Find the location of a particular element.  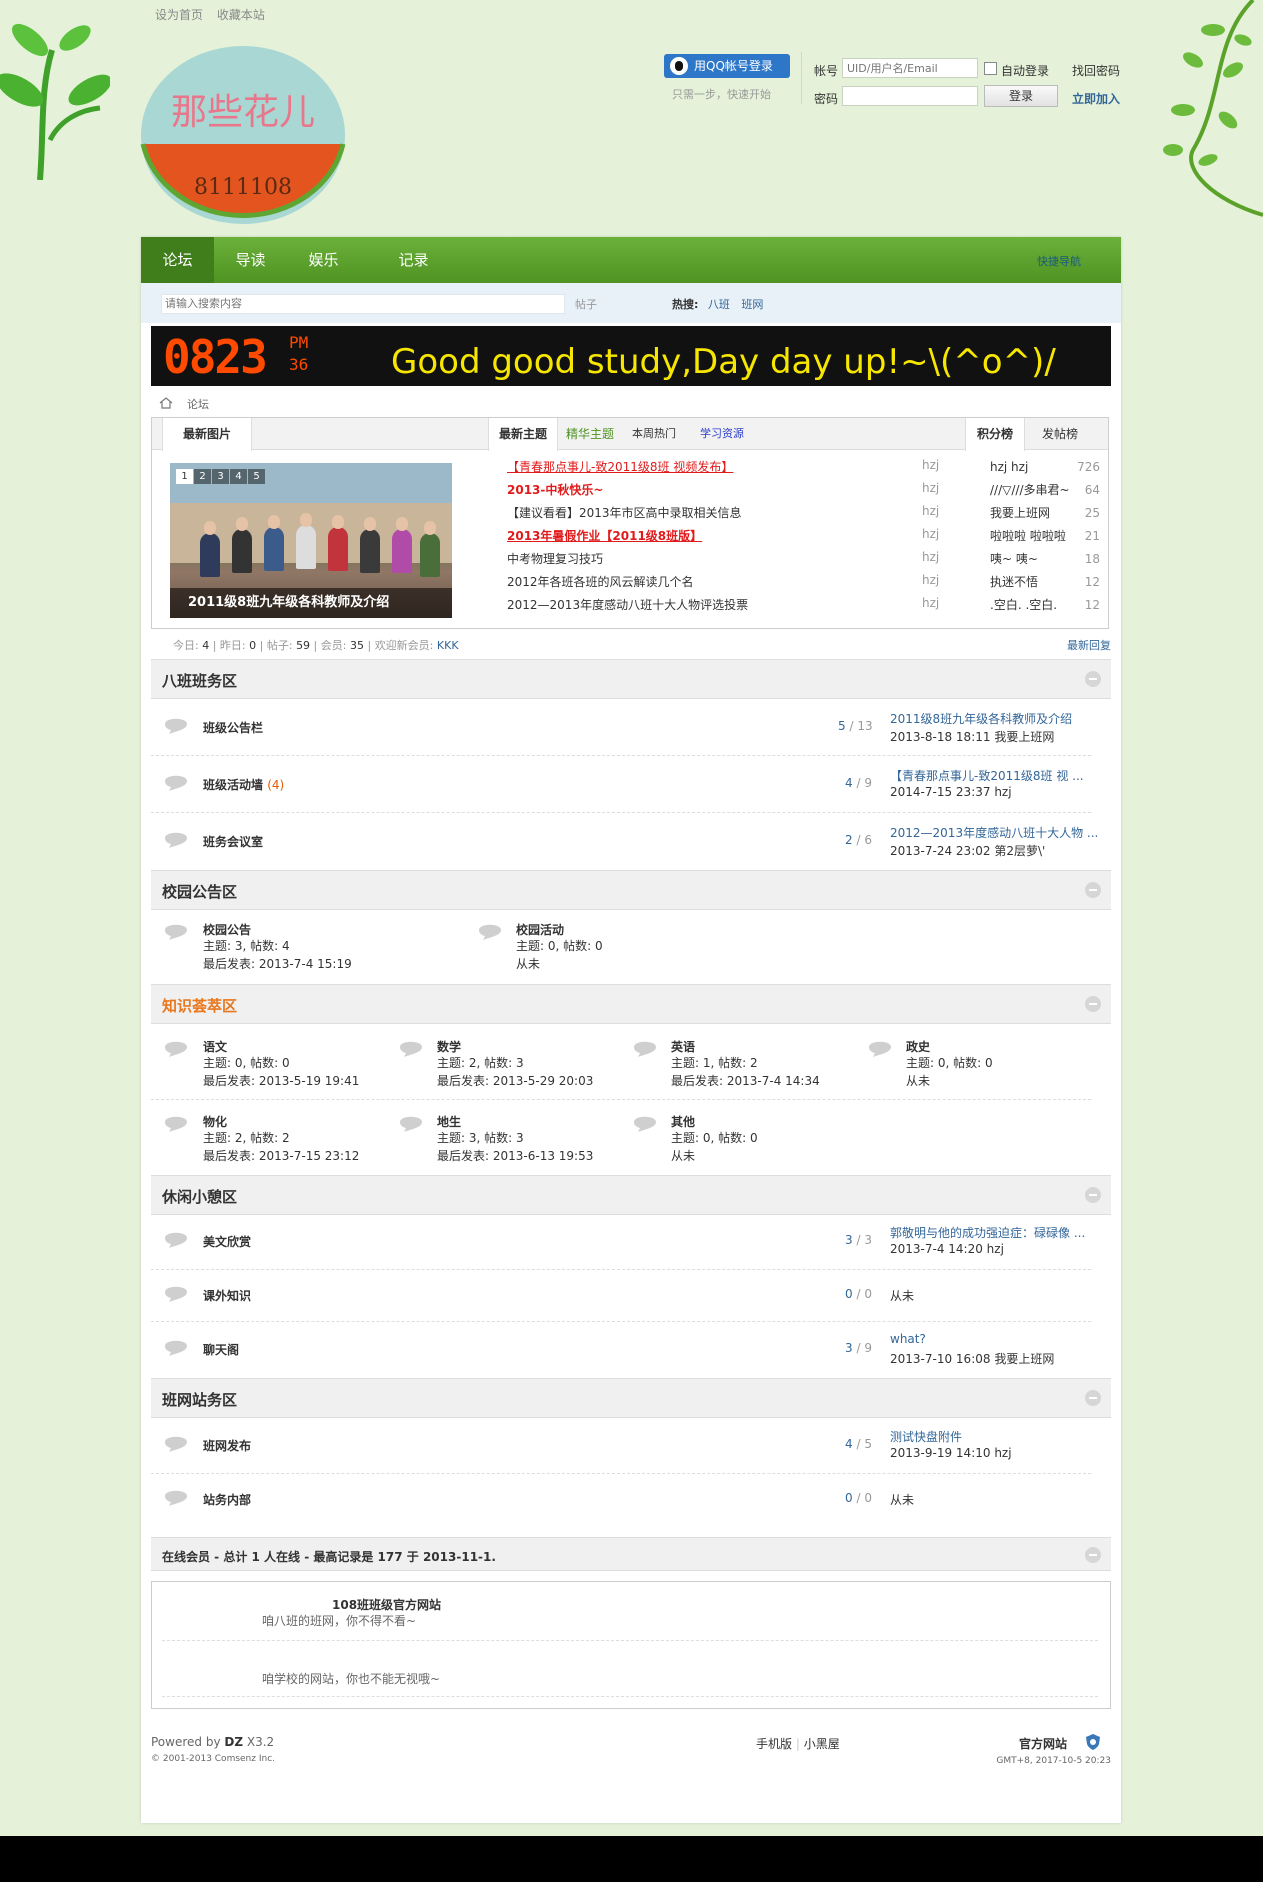

forum-name: 班网发布 is located at coordinates (227, 1445).